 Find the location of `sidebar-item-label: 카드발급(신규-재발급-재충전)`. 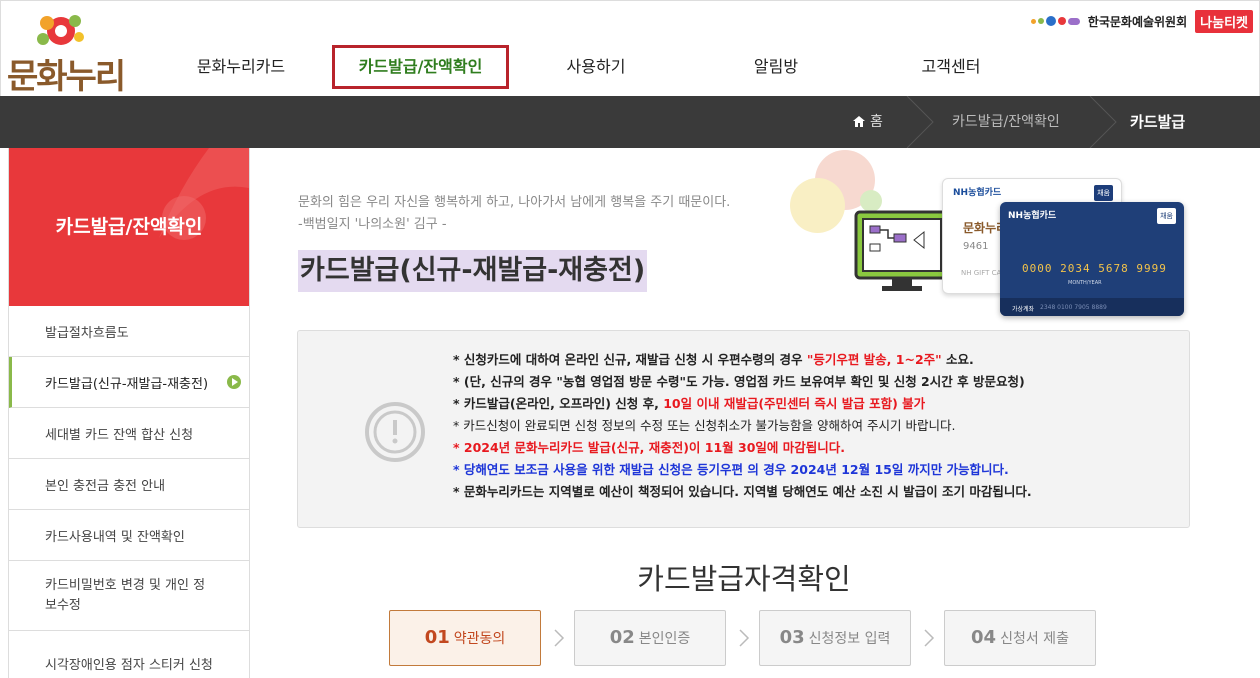

sidebar-item-label: 카드발급(신규-재발급-재충전) is located at coordinates (127, 384).